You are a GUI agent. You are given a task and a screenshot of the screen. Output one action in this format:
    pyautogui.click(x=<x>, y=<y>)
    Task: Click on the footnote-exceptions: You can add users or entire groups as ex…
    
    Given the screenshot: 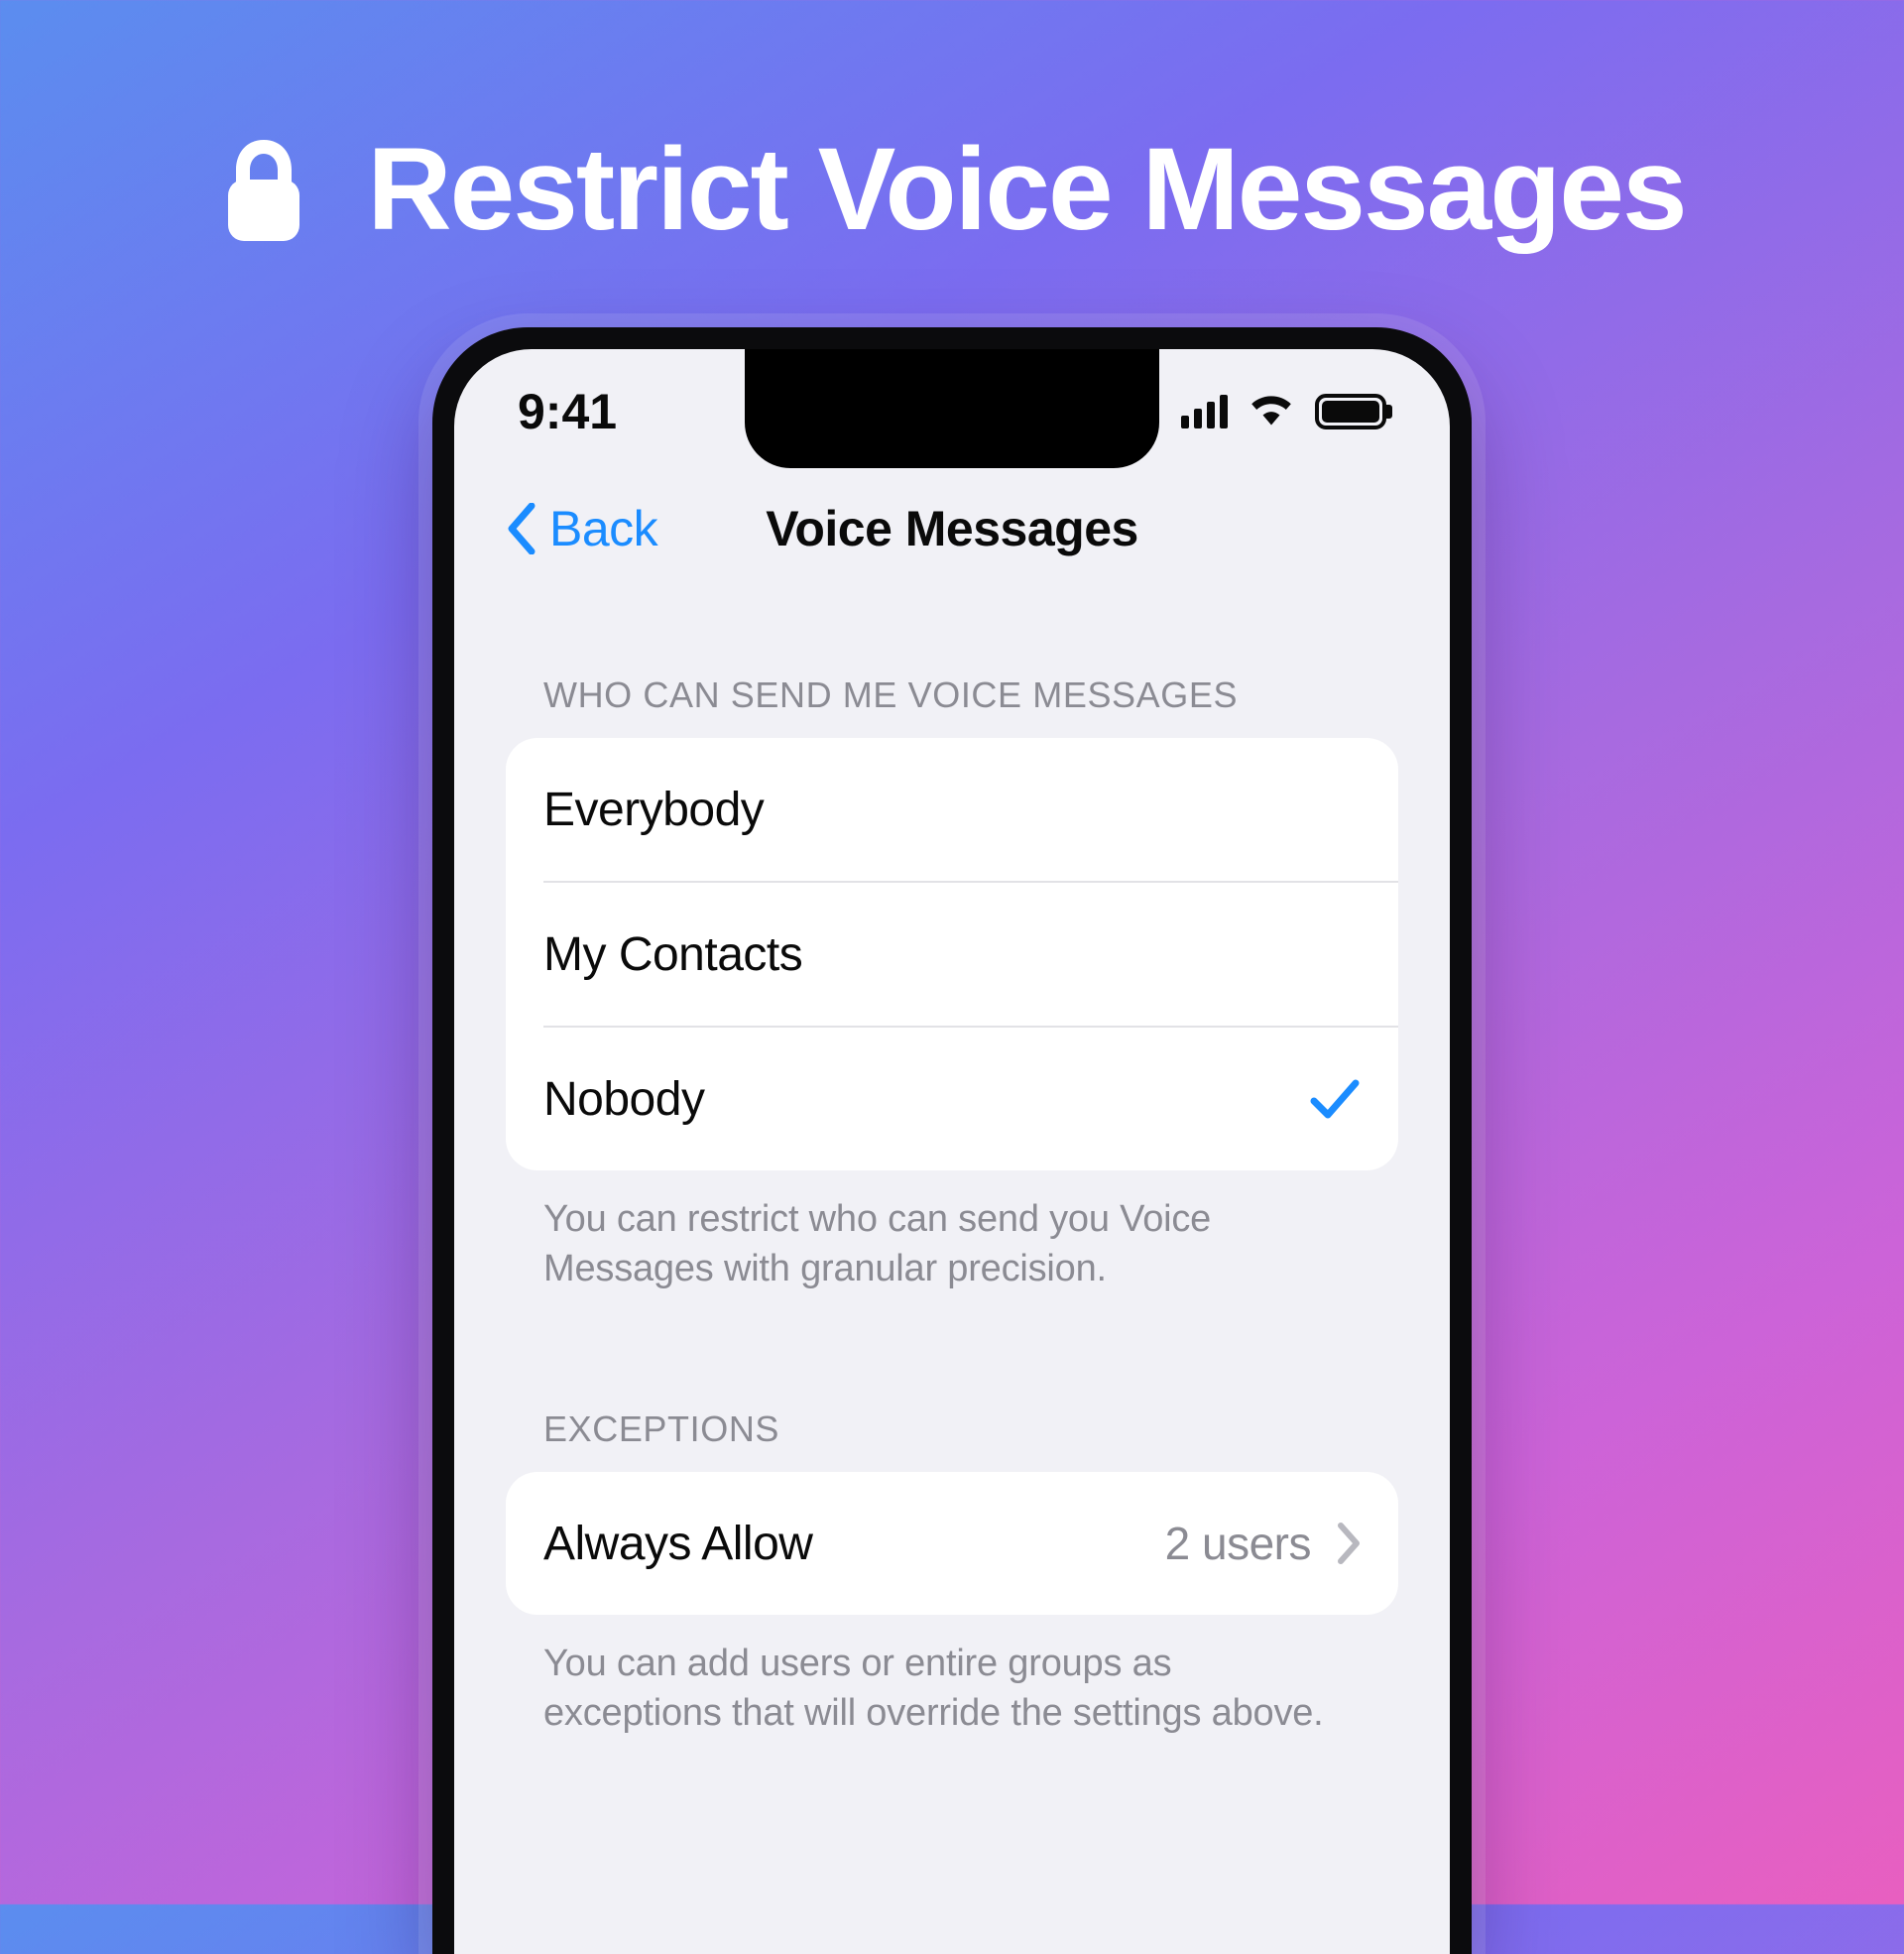 What is the action you would take?
    pyautogui.click(x=933, y=1689)
    